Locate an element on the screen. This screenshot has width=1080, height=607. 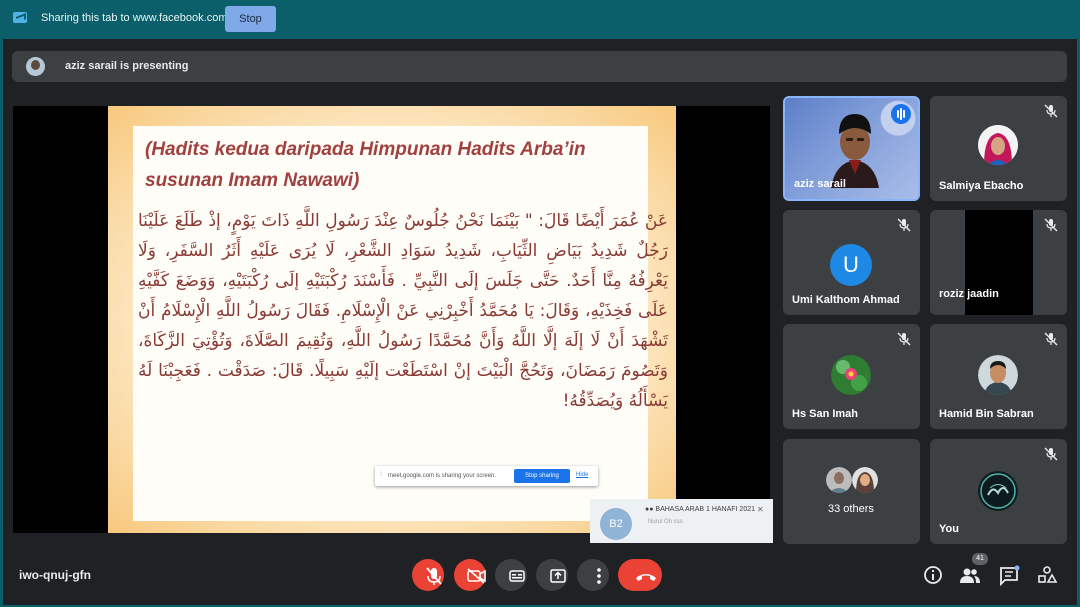
participant-name: aziz sarail is located at coordinates (820, 184).